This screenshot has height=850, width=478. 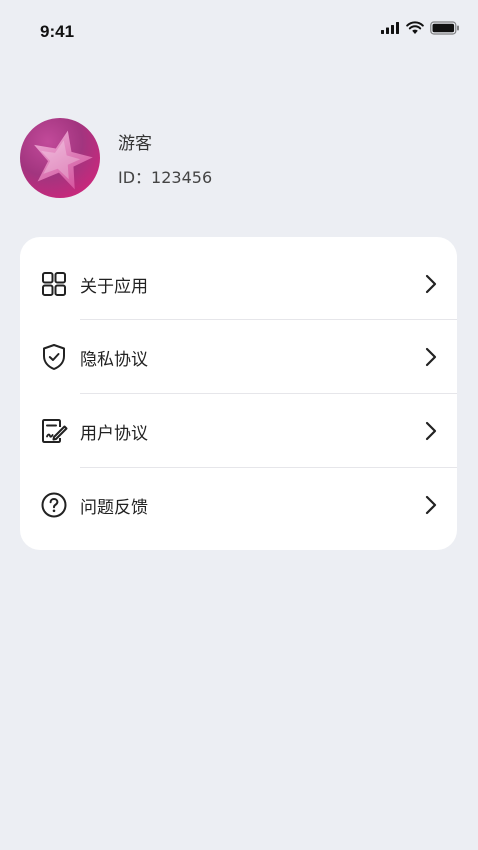 I want to click on menu-item-privacy-policy: 隐私协议, so click(x=238, y=357).